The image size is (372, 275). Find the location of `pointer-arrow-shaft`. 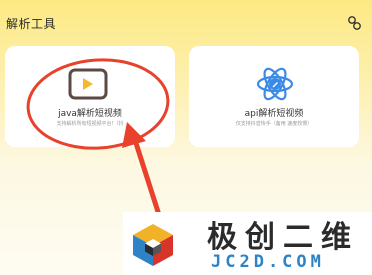

pointer-arrow-shaft is located at coordinates (147, 179).